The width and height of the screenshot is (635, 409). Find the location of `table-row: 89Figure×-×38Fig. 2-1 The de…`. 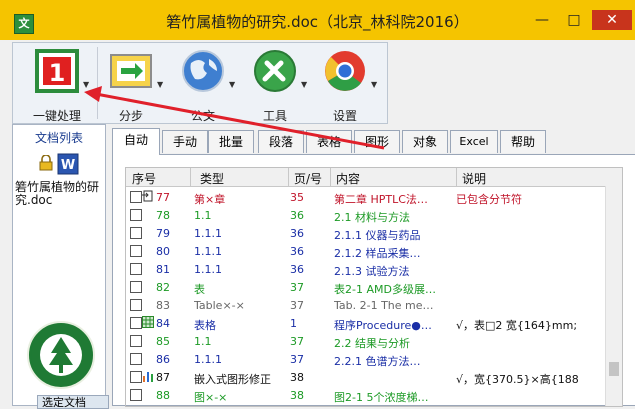

table-row: 89Figure×-×38Fig. 2-1 The de… is located at coordinates (364, 405).